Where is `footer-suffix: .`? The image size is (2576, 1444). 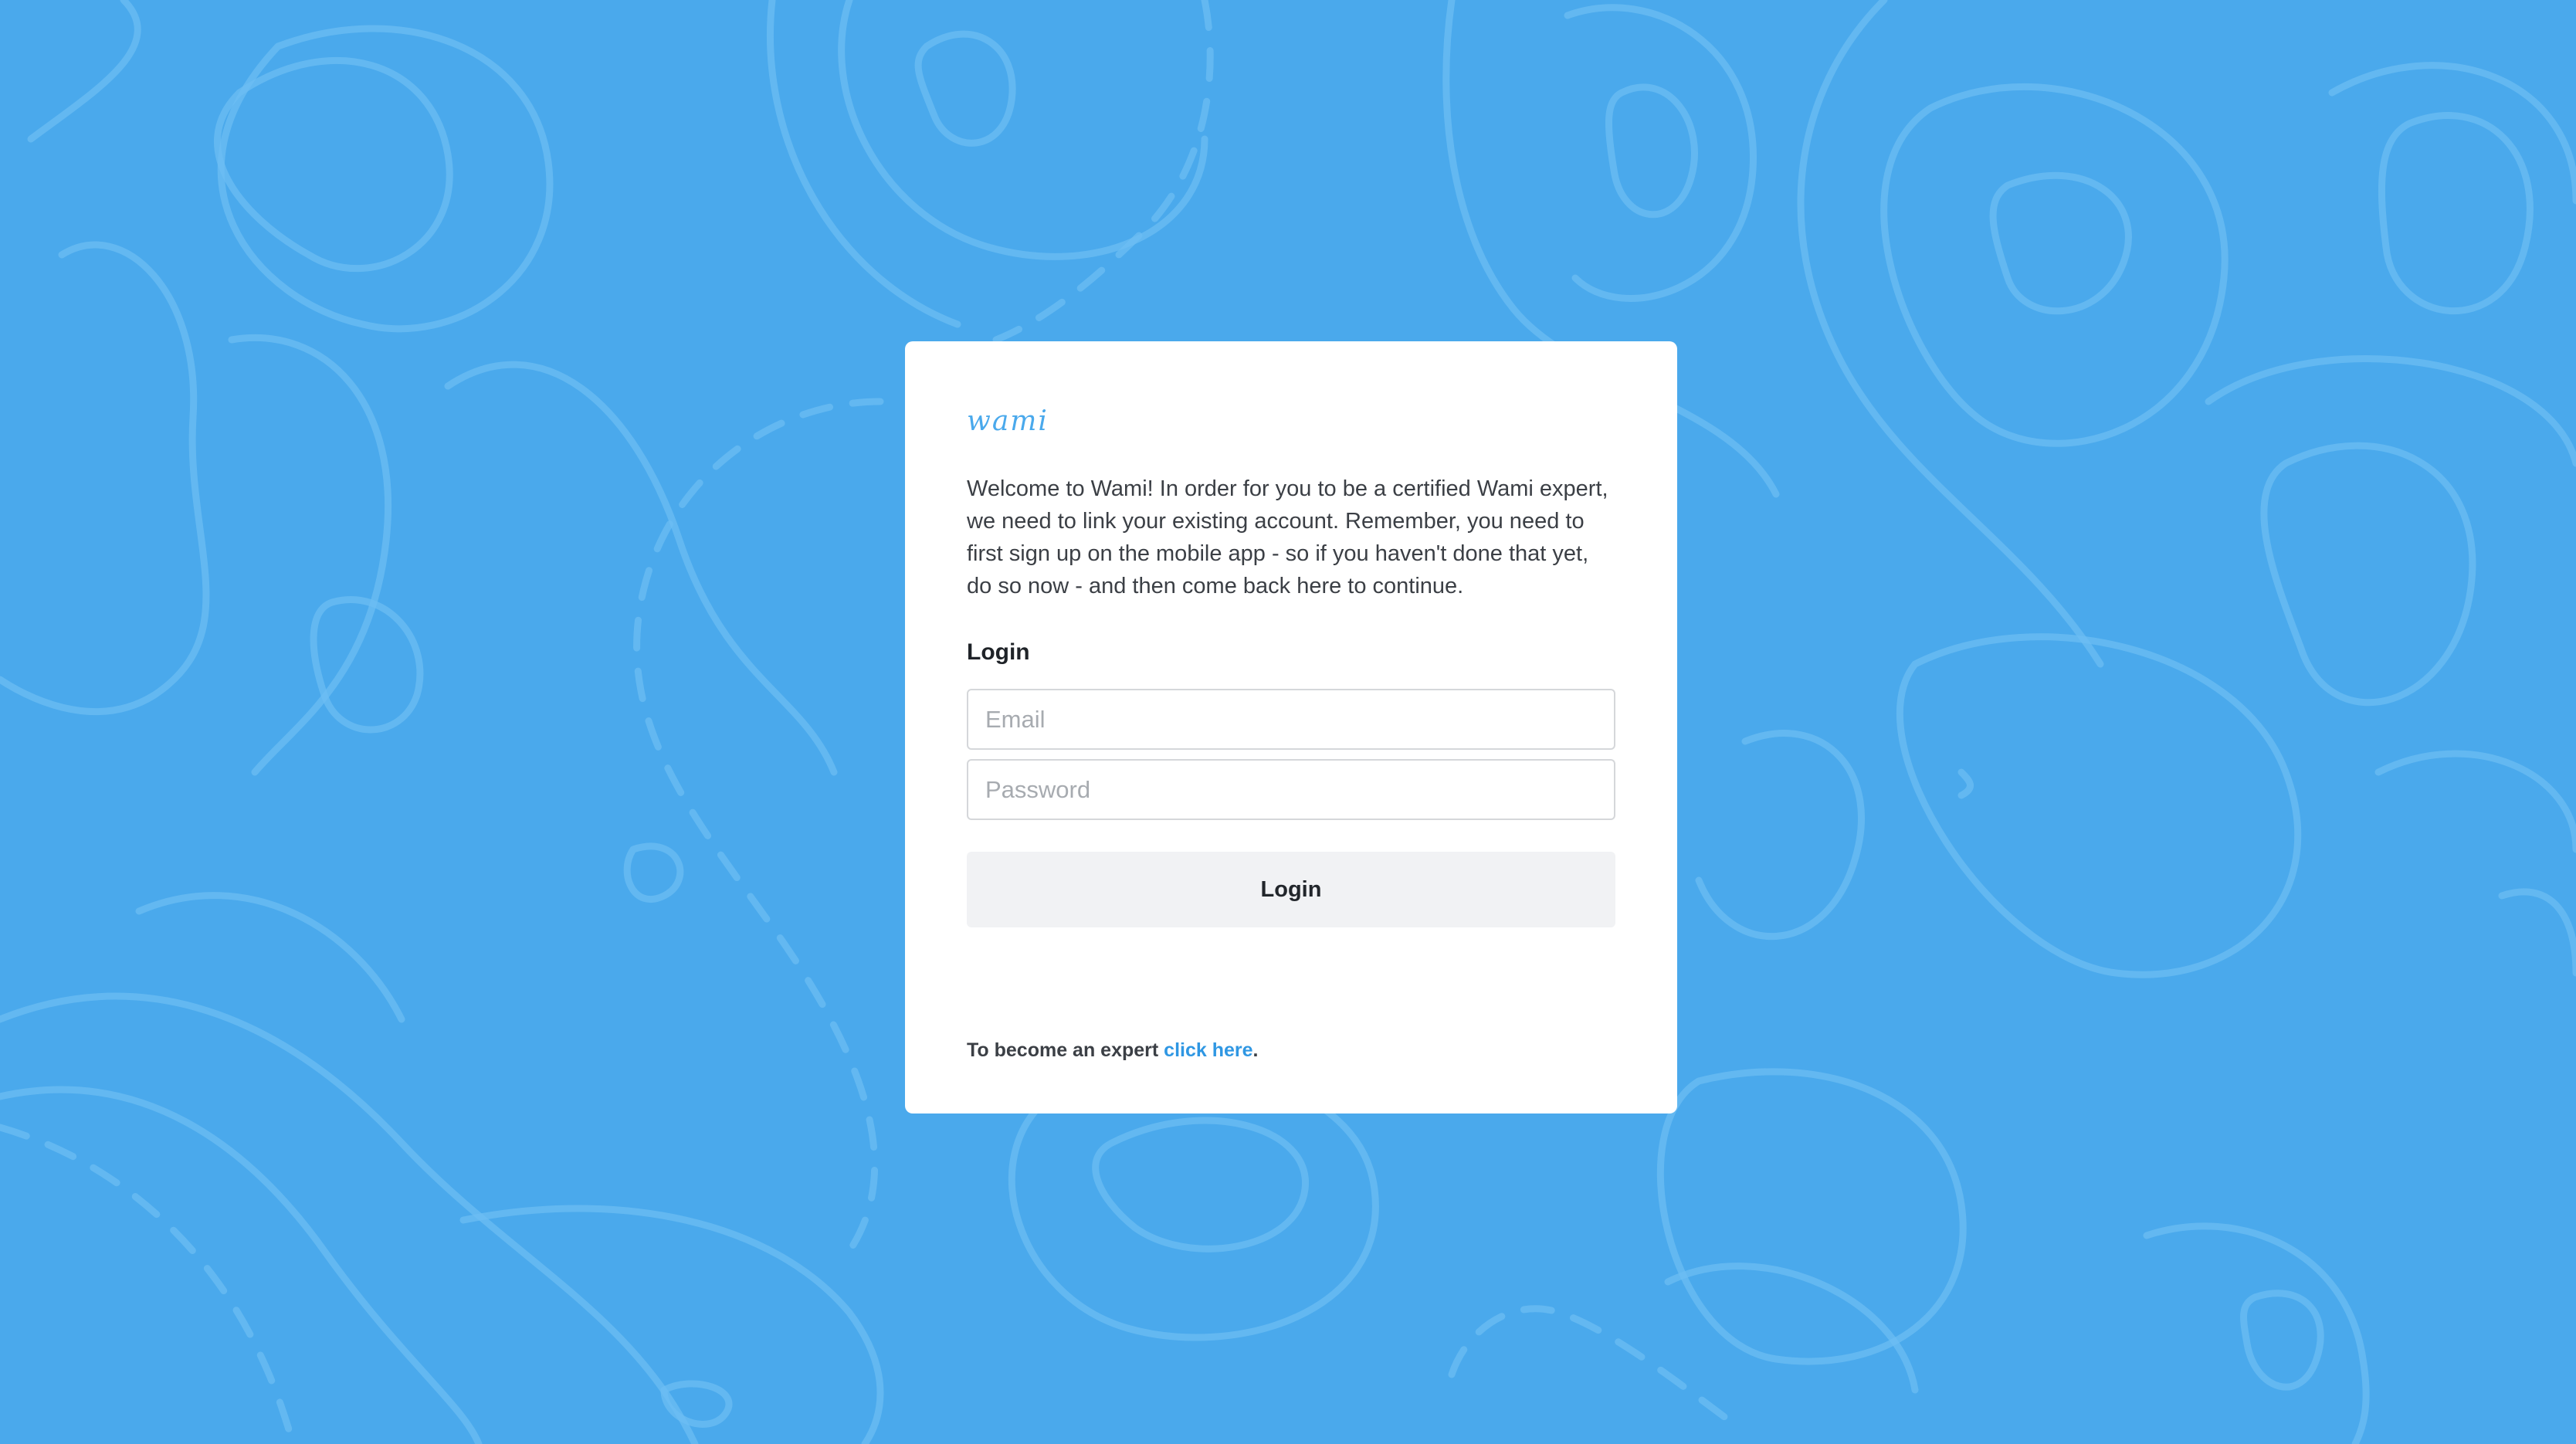
footer-suffix: . is located at coordinates (1255, 1050).